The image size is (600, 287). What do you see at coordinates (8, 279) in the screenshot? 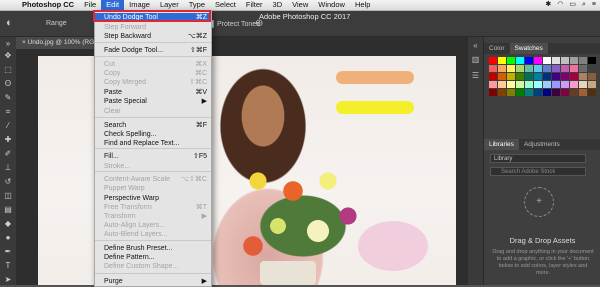
I see `path-select-icon: ➤` at bounding box center [8, 279].